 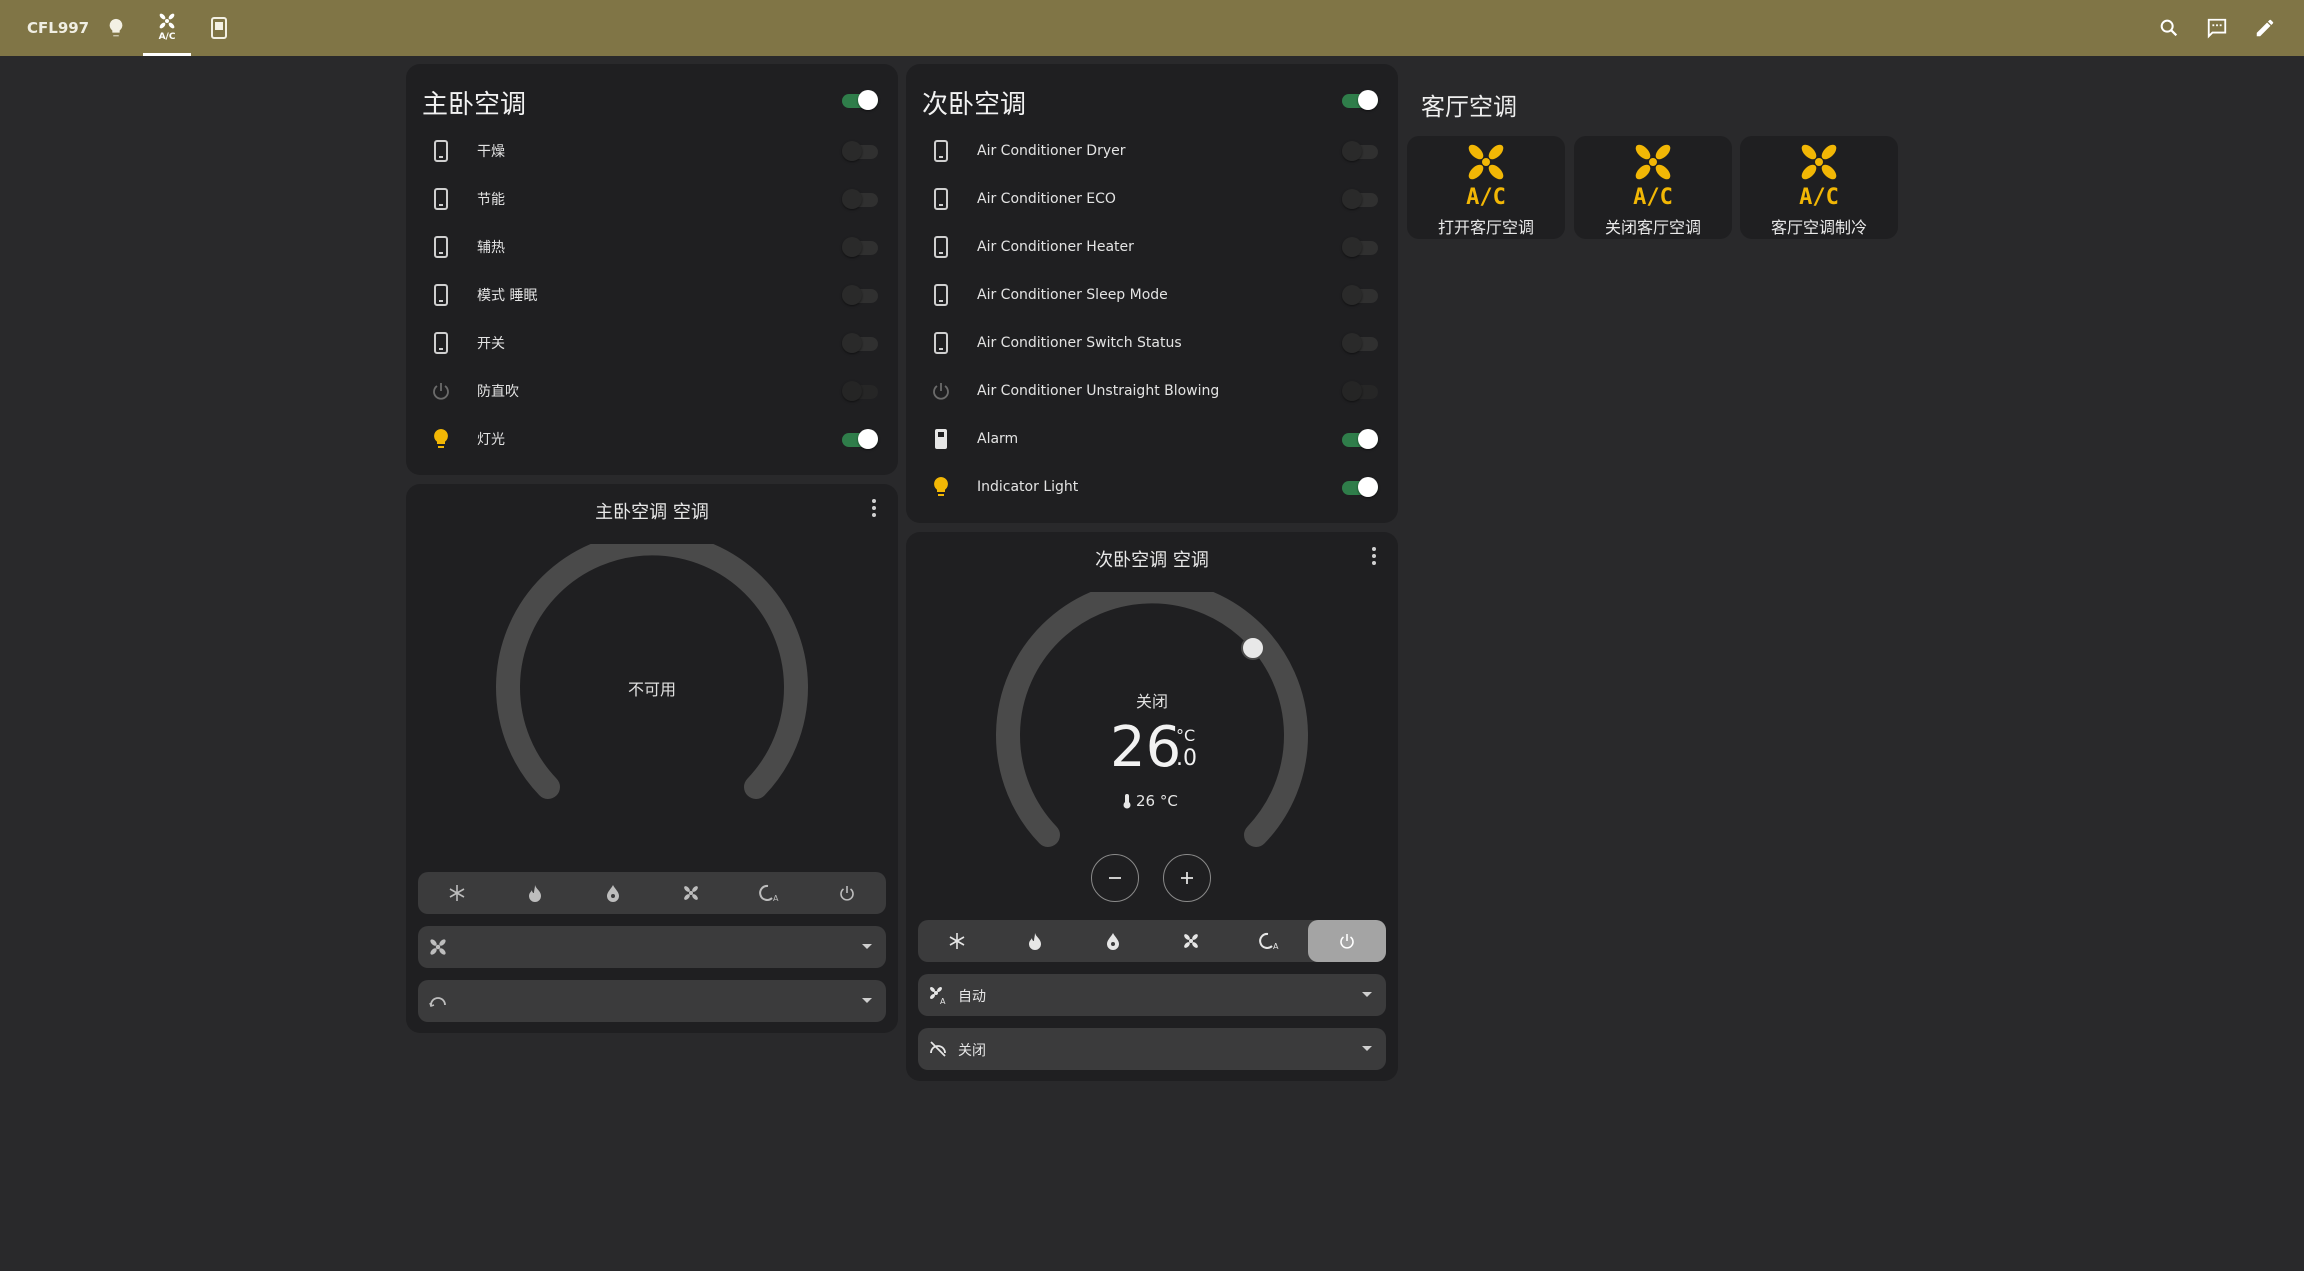 I want to click on second-bedroom-all-toggle, so click(x=1360, y=100).